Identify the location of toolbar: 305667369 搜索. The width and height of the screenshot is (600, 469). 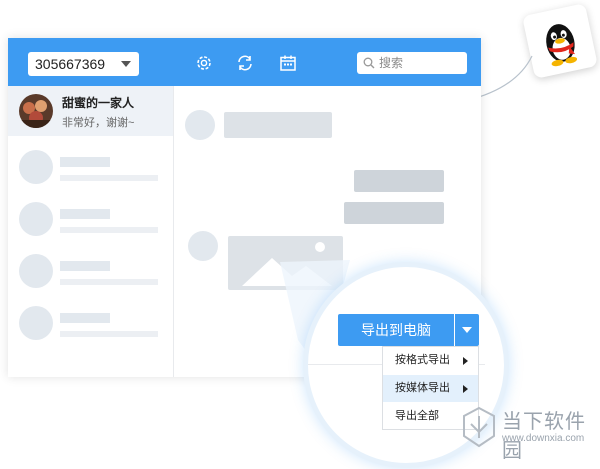
(244, 62).